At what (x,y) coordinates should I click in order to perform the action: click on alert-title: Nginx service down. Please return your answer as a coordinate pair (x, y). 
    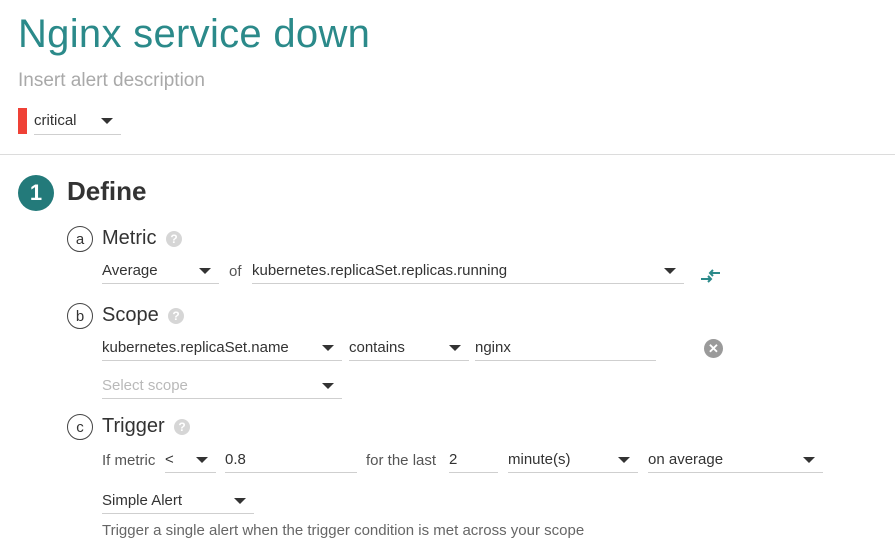
    Looking at the image, I should click on (194, 34).